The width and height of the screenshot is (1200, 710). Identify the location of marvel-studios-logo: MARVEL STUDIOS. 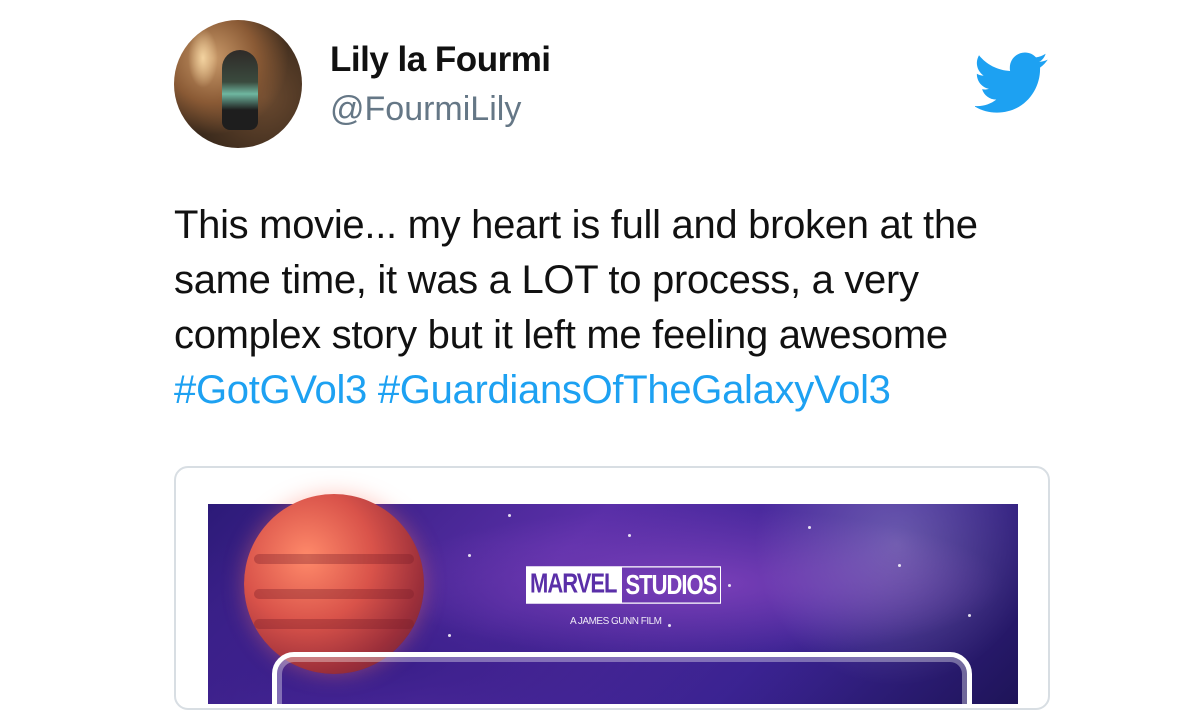
(624, 585).